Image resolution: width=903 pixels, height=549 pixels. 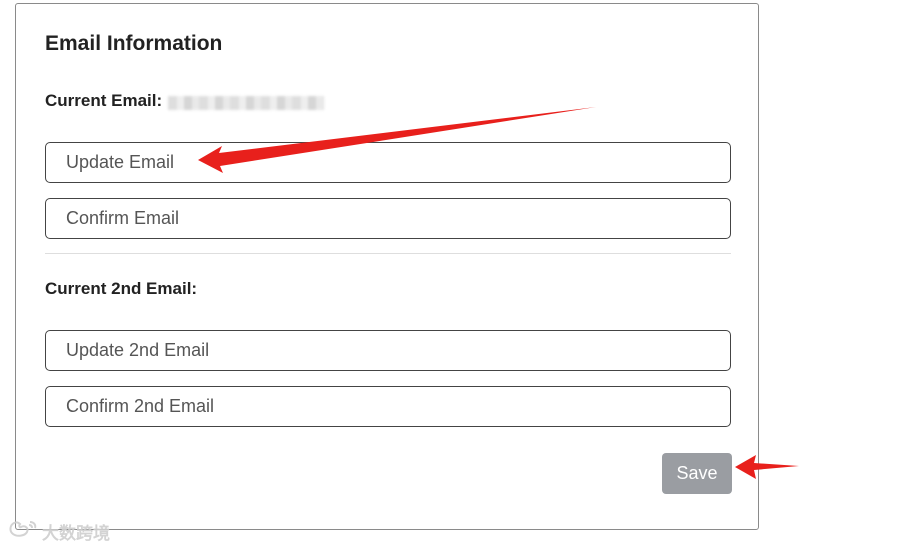 What do you see at coordinates (134, 43) in the screenshot?
I see `section-title: Email Information` at bounding box center [134, 43].